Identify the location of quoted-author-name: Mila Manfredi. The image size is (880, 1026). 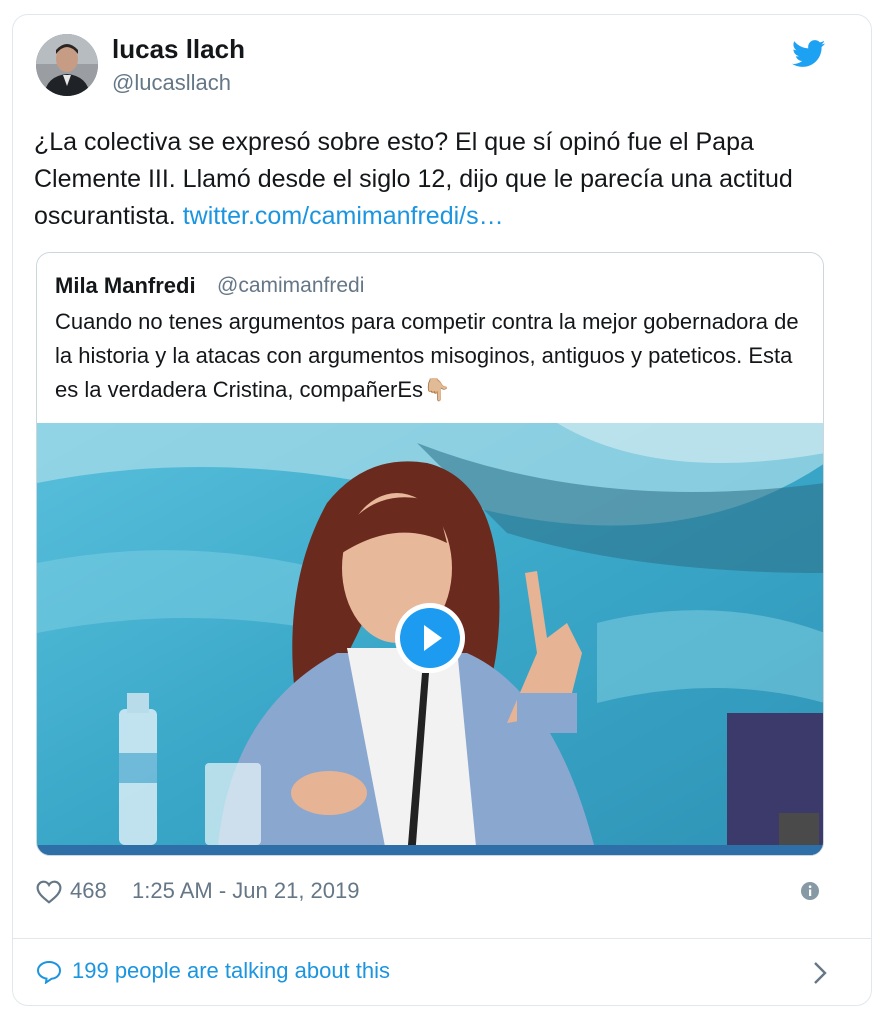
(125, 285).